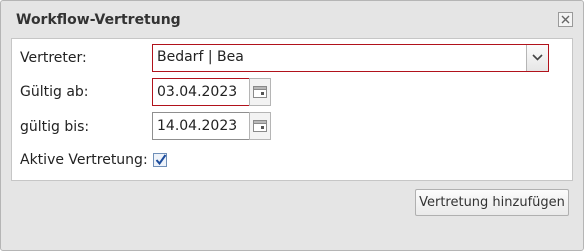 The image size is (584, 251). I want to click on add-vertretung-button: Vertretung hinzufügen, so click(492, 202).